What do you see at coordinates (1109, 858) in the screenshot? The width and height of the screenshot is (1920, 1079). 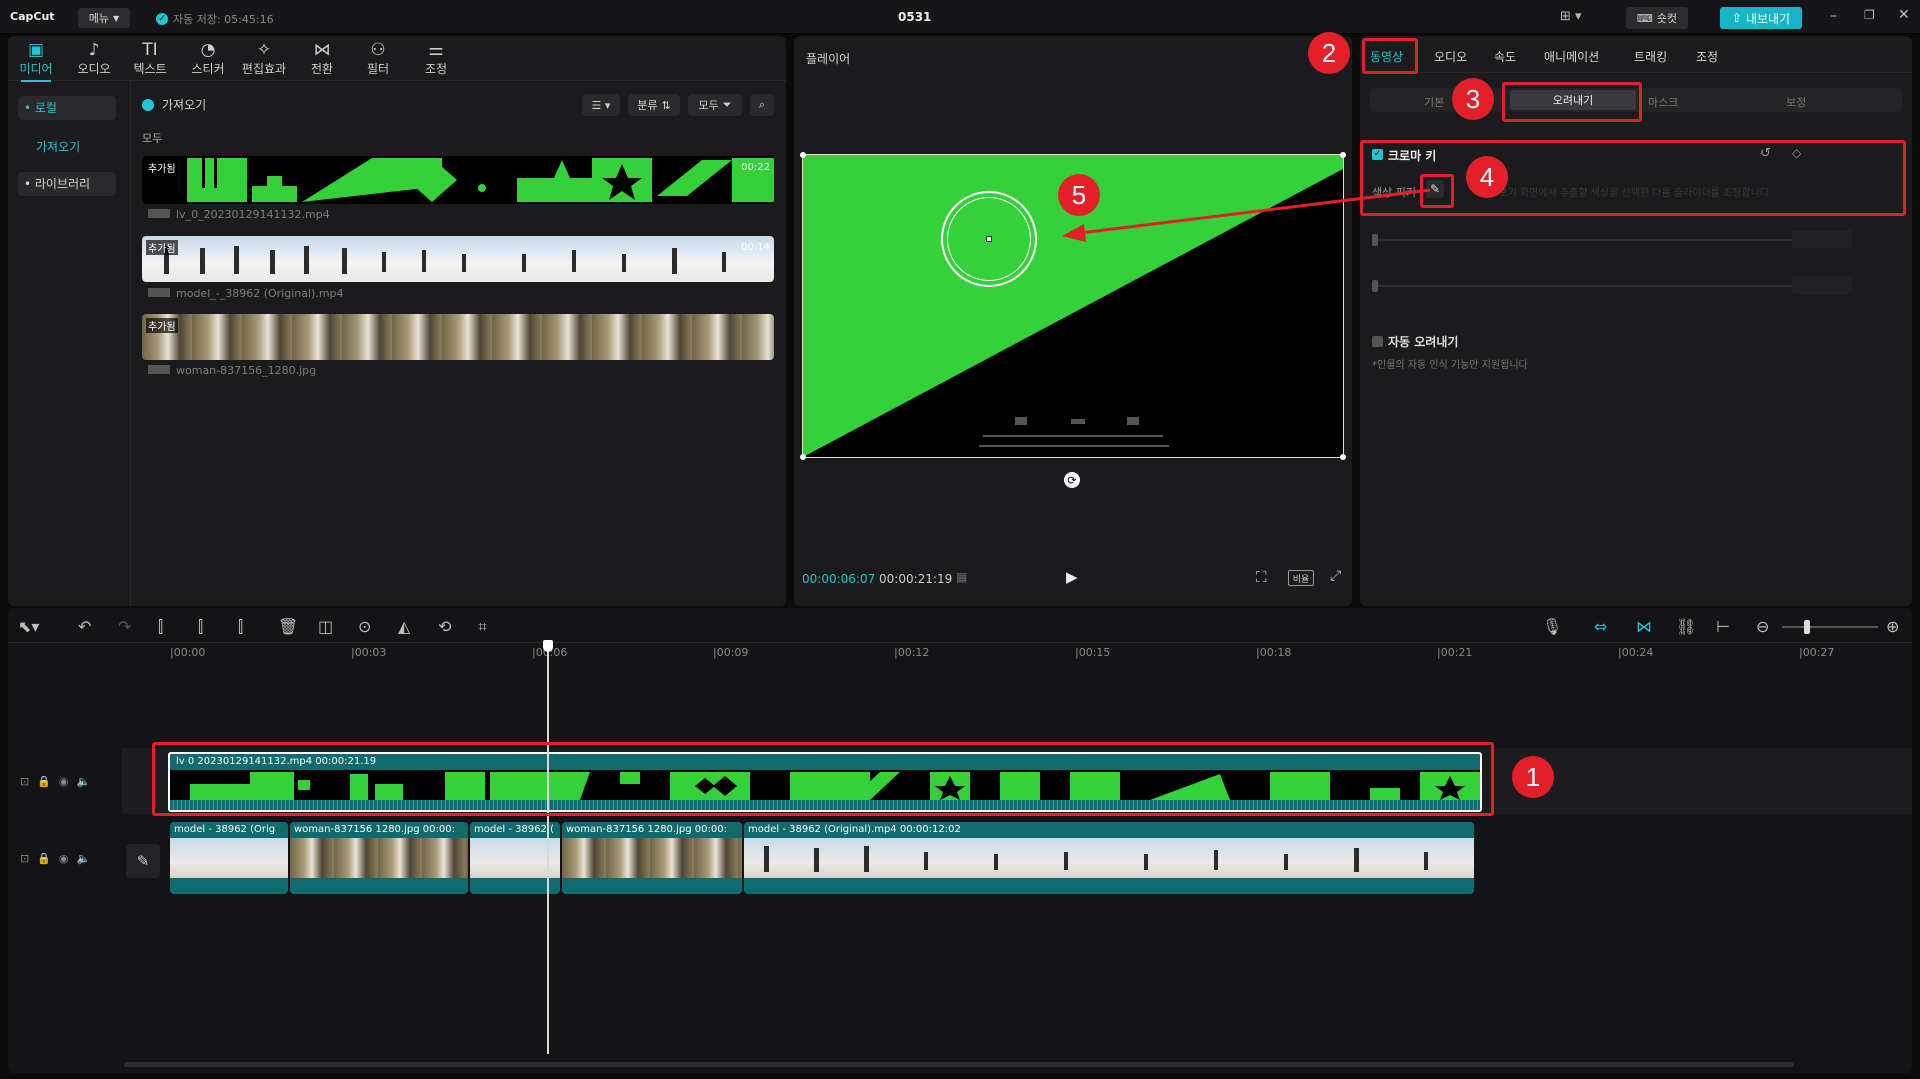 I see `sub-clip: model - 38962 (Original).mp4 00:00:12:02` at bounding box center [1109, 858].